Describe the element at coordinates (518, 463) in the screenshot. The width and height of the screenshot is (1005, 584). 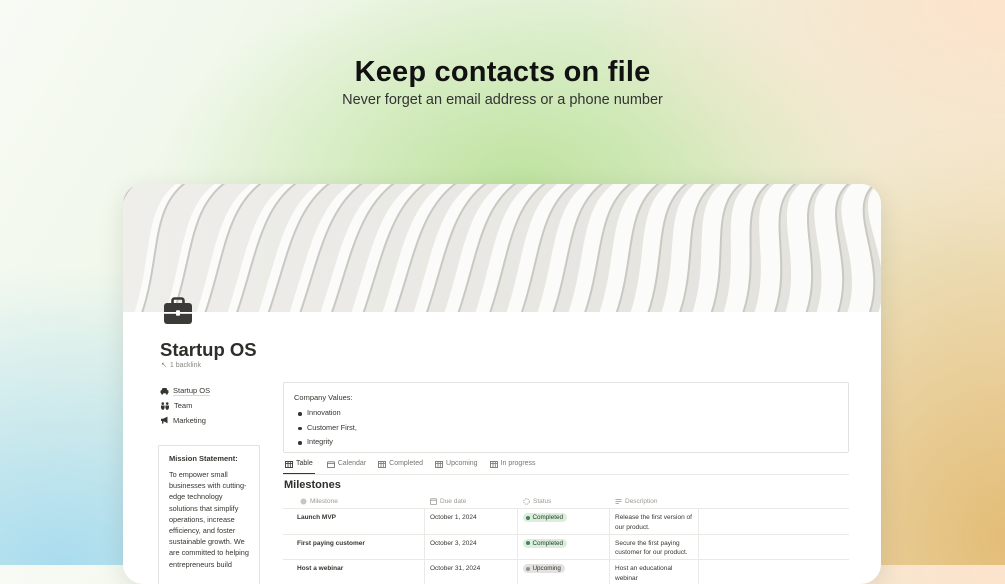
I see `tab-label: In progress` at that location.